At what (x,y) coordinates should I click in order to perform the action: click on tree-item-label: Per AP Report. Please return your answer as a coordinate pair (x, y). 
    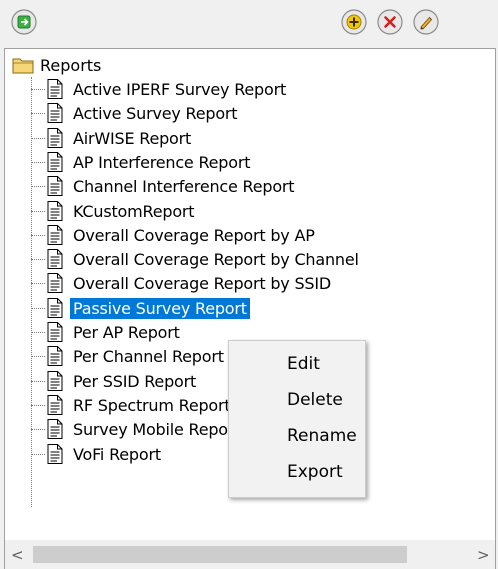
    Looking at the image, I should click on (126, 332).